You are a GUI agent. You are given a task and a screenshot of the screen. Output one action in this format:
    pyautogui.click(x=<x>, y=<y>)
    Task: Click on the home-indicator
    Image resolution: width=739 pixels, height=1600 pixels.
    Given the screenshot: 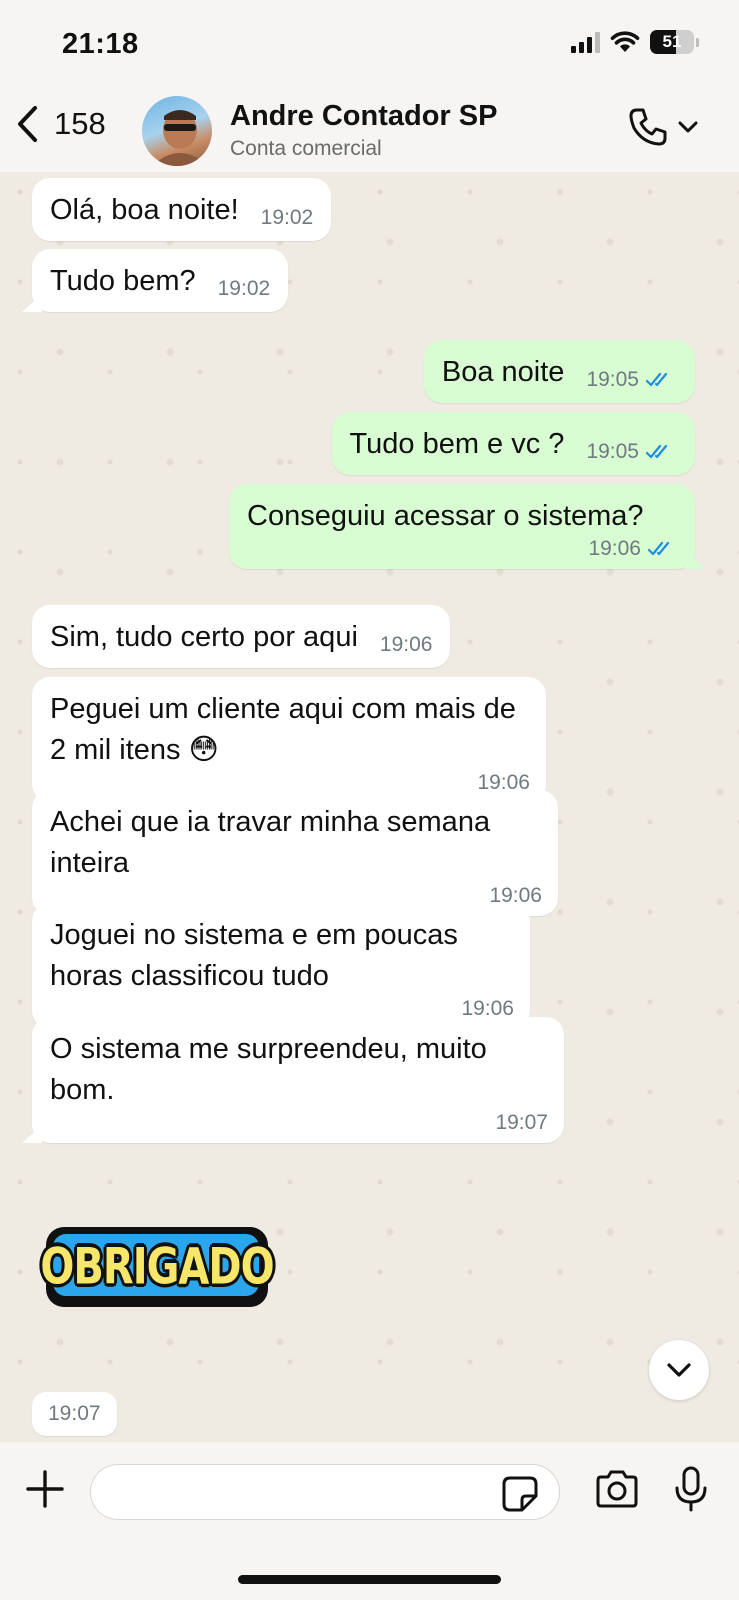 What is the action you would take?
    pyautogui.click(x=369, y=1579)
    